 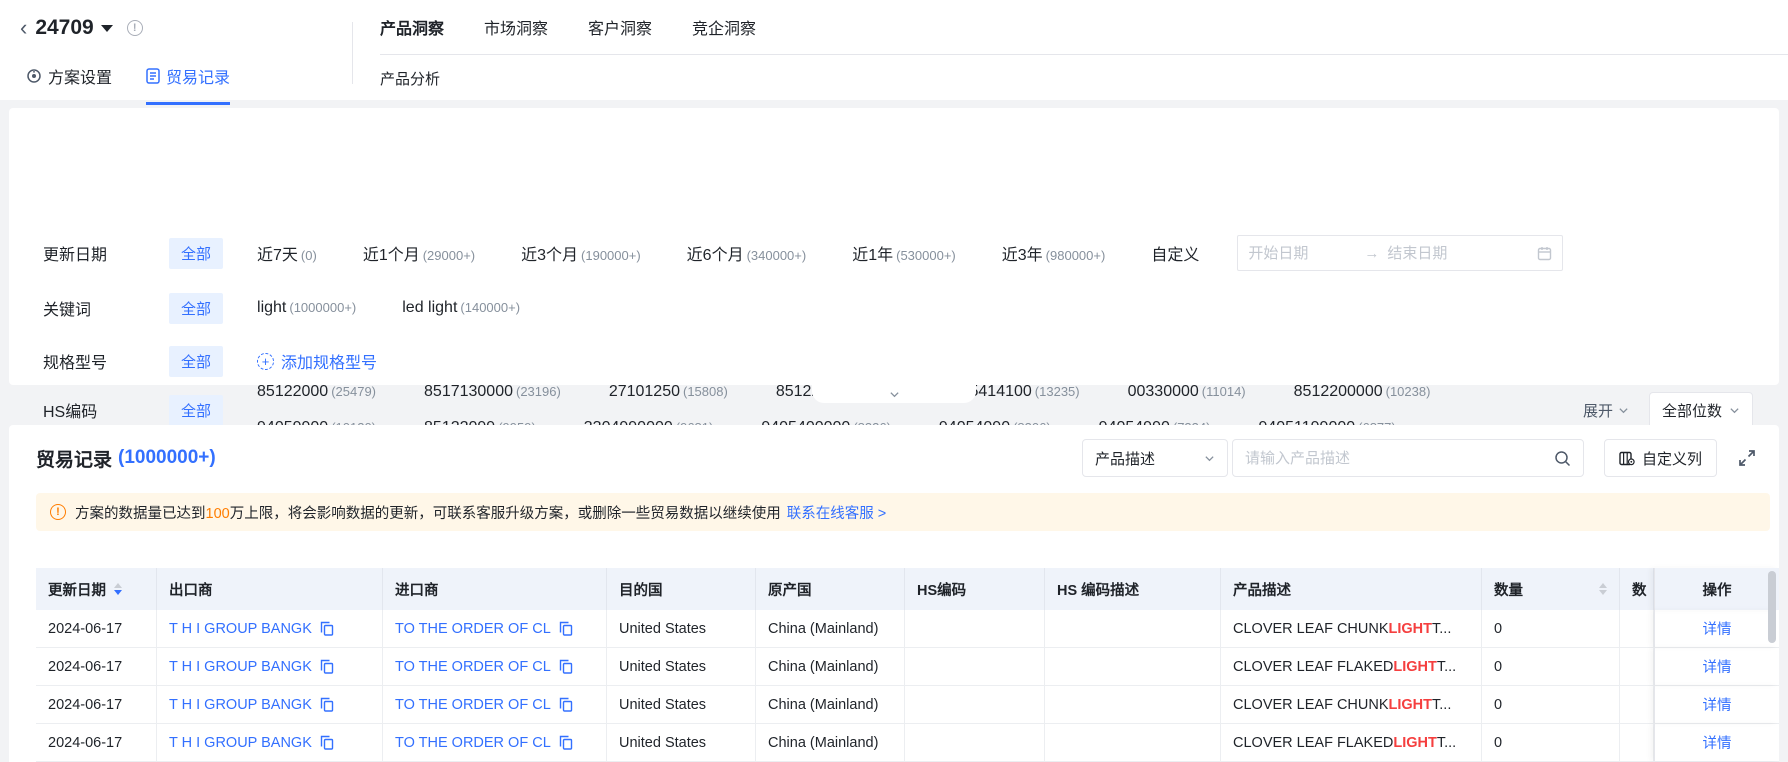 What do you see at coordinates (134, 28) in the screenshot?
I see `info-icon: !` at bounding box center [134, 28].